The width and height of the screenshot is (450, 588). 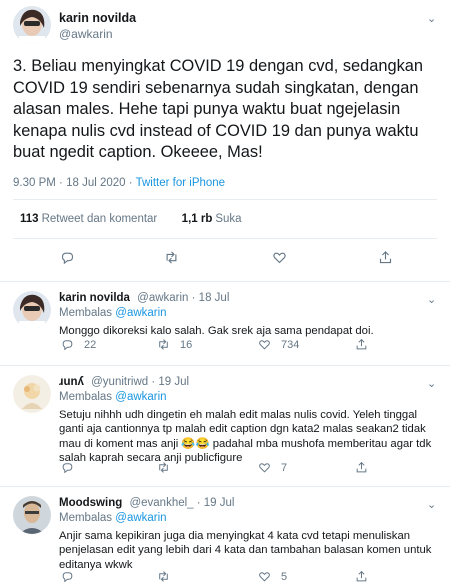 I want to click on reply-handle: @evankhel_, so click(x=161, y=503).